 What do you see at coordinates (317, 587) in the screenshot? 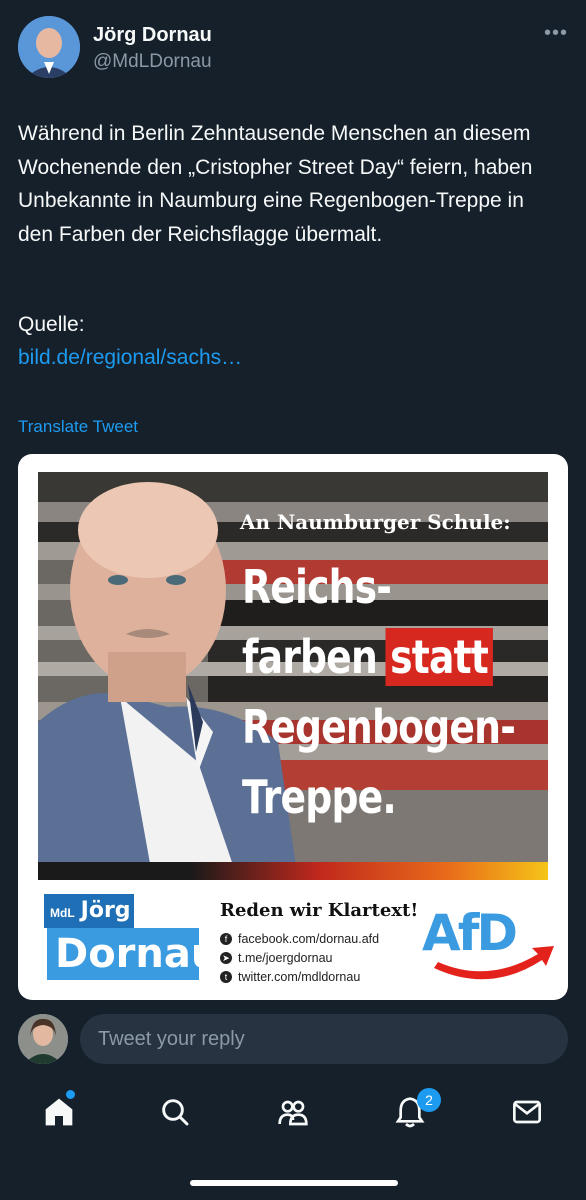
I see `media-headline-line-1: Reichs-` at bounding box center [317, 587].